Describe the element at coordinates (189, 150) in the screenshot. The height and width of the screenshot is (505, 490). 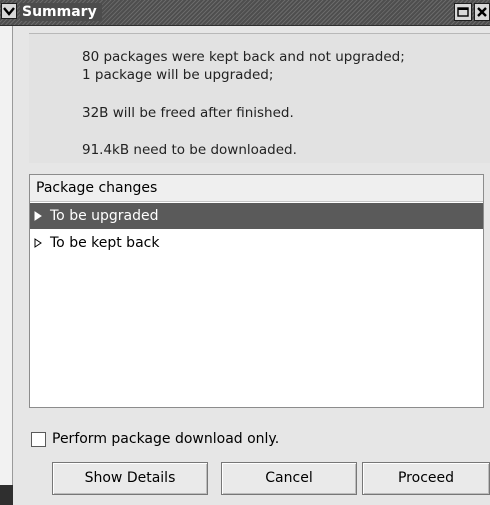
I see `summary-download-text: 91.4kB need to be downloaded.` at that location.